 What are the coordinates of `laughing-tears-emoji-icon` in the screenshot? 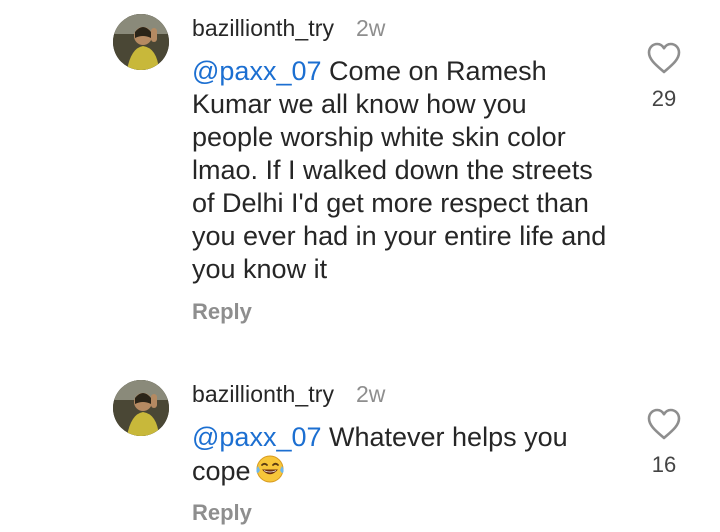 It's located at (270, 469).